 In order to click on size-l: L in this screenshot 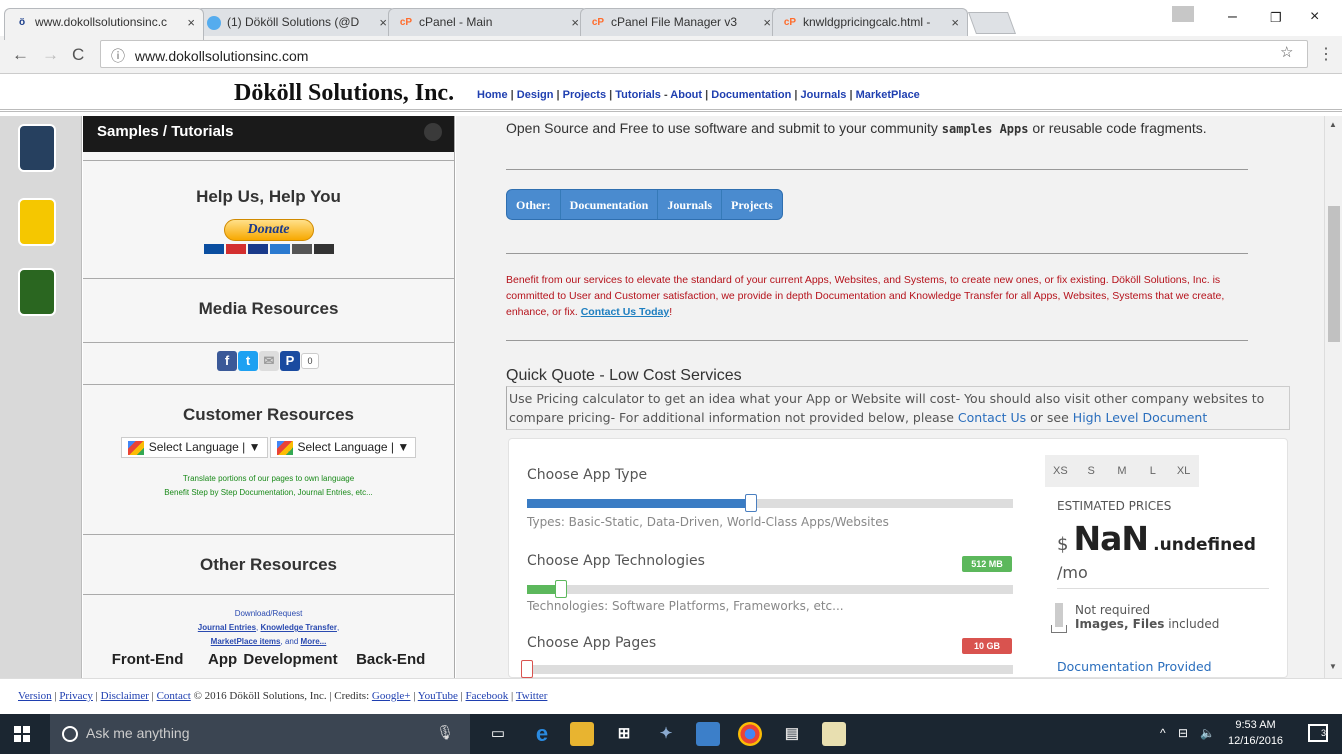, I will do `click(1152, 471)`.